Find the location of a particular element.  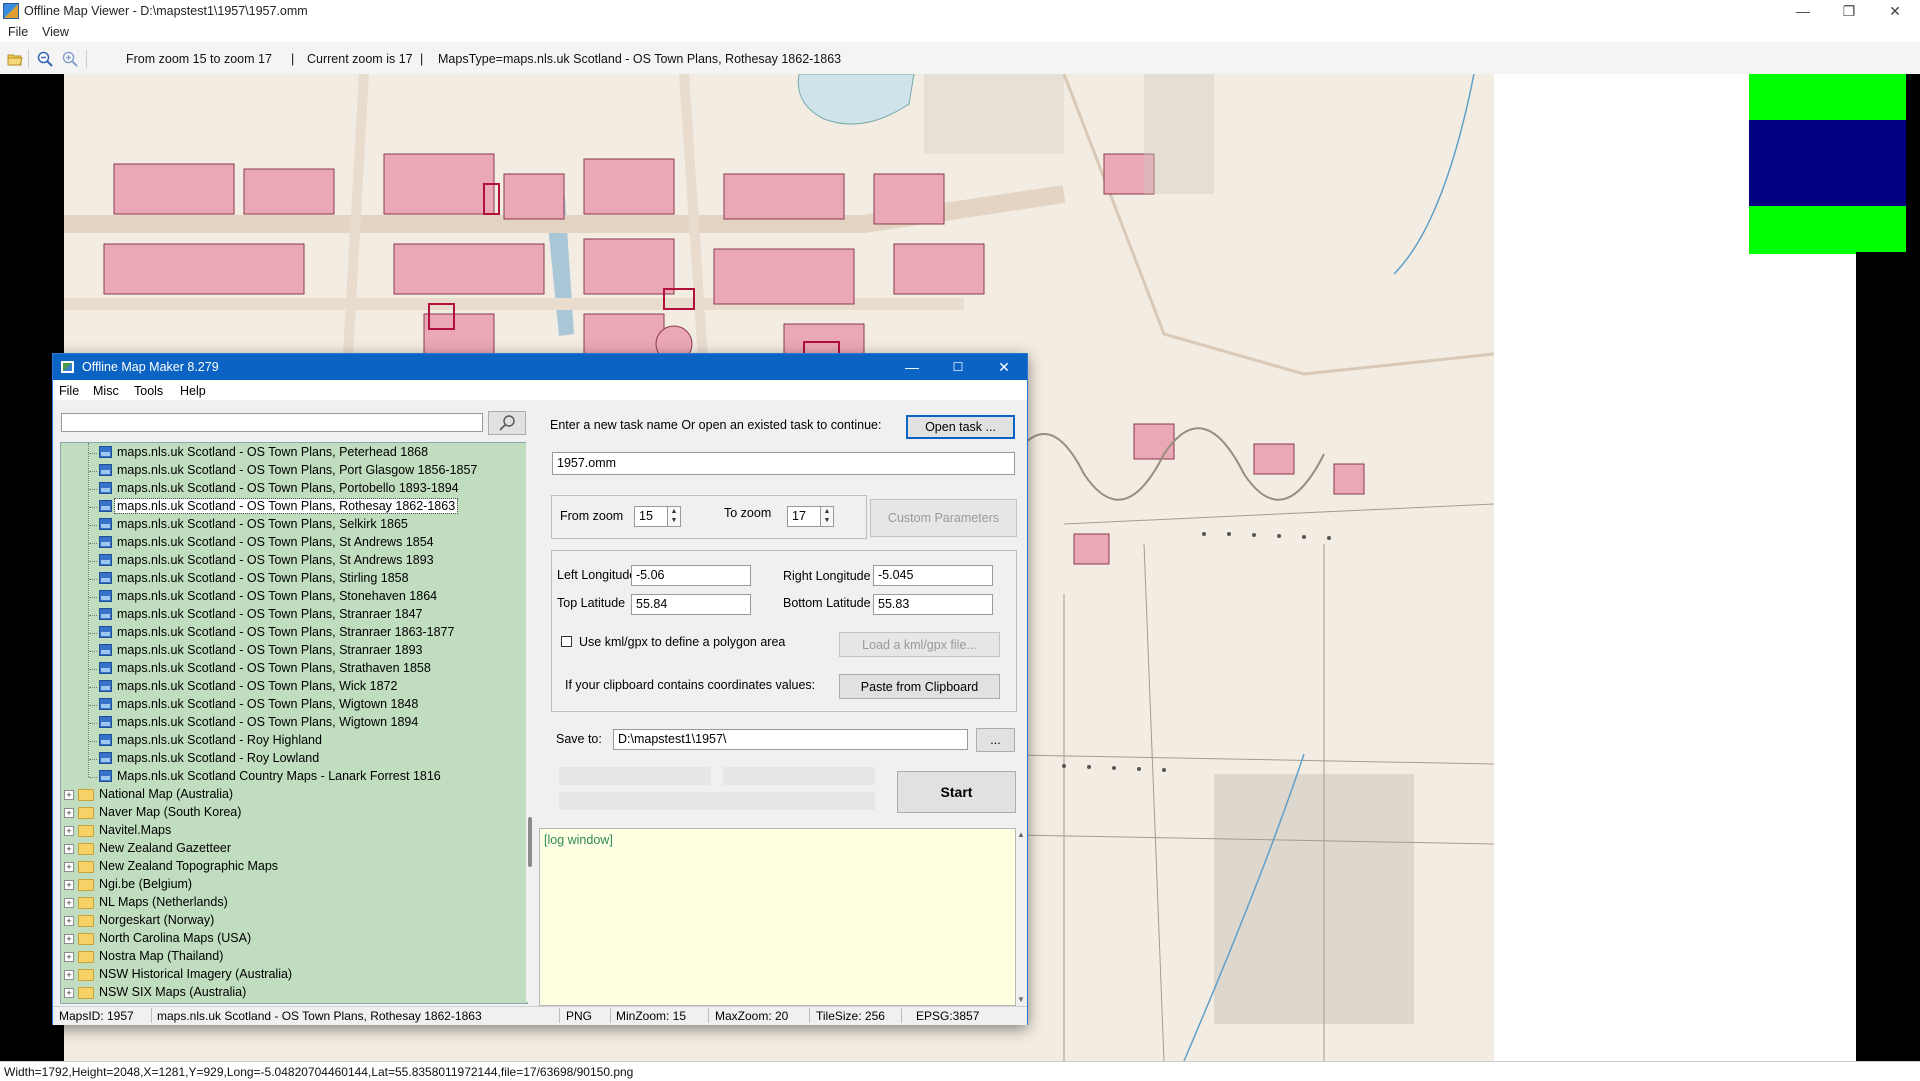

bottom-latitude-input: 55.83 is located at coordinates (933, 604).